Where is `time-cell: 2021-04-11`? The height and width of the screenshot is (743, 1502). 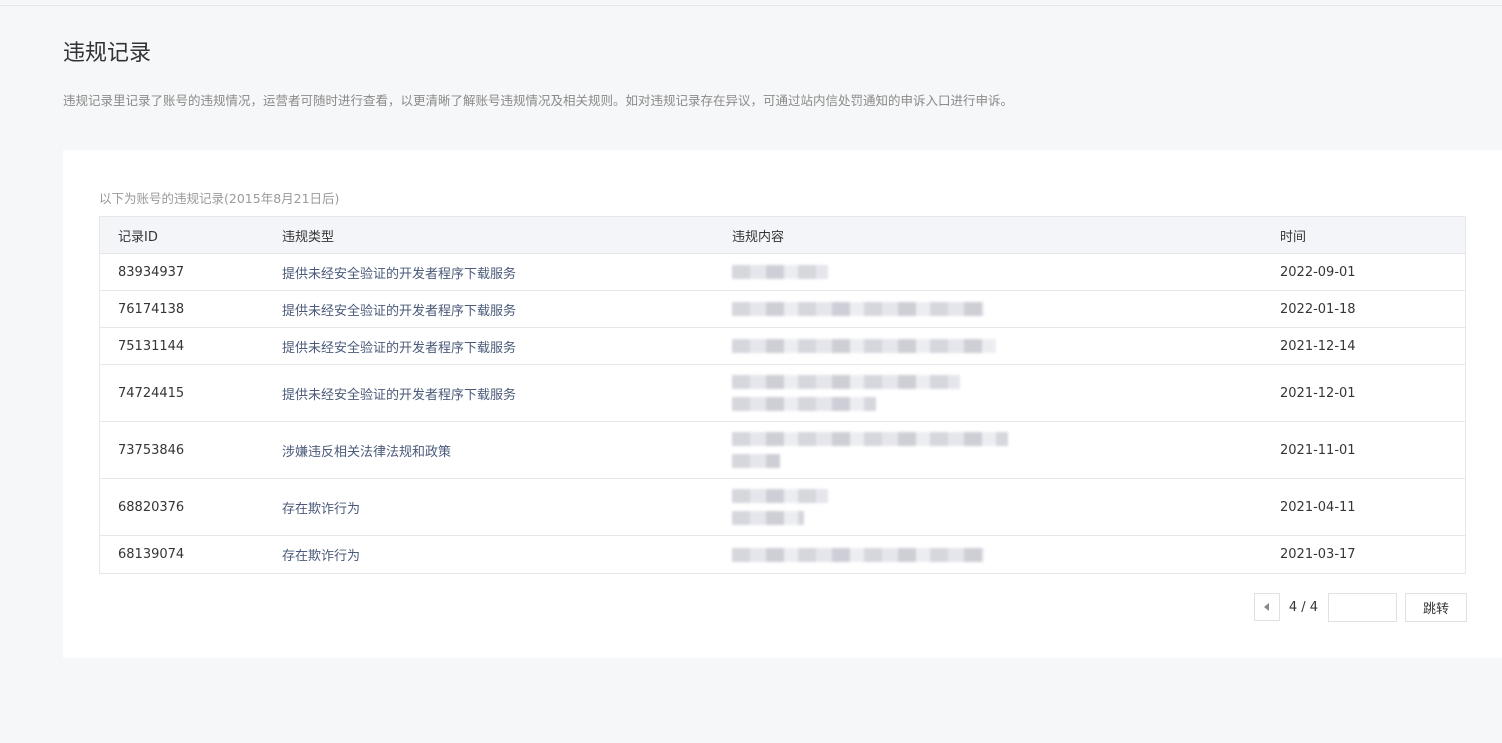
time-cell: 2021-04-11 is located at coordinates (1318, 507).